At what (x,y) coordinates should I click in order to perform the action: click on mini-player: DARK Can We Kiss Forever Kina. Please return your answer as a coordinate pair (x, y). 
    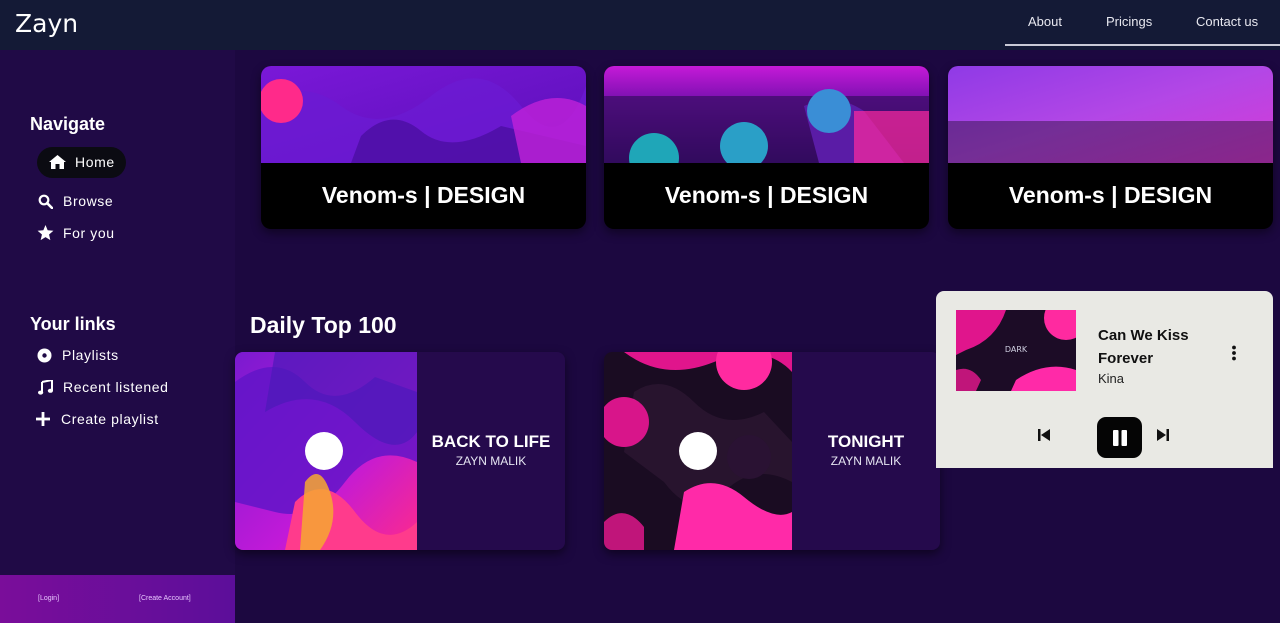
    Looking at the image, I should click on (1104, 379).